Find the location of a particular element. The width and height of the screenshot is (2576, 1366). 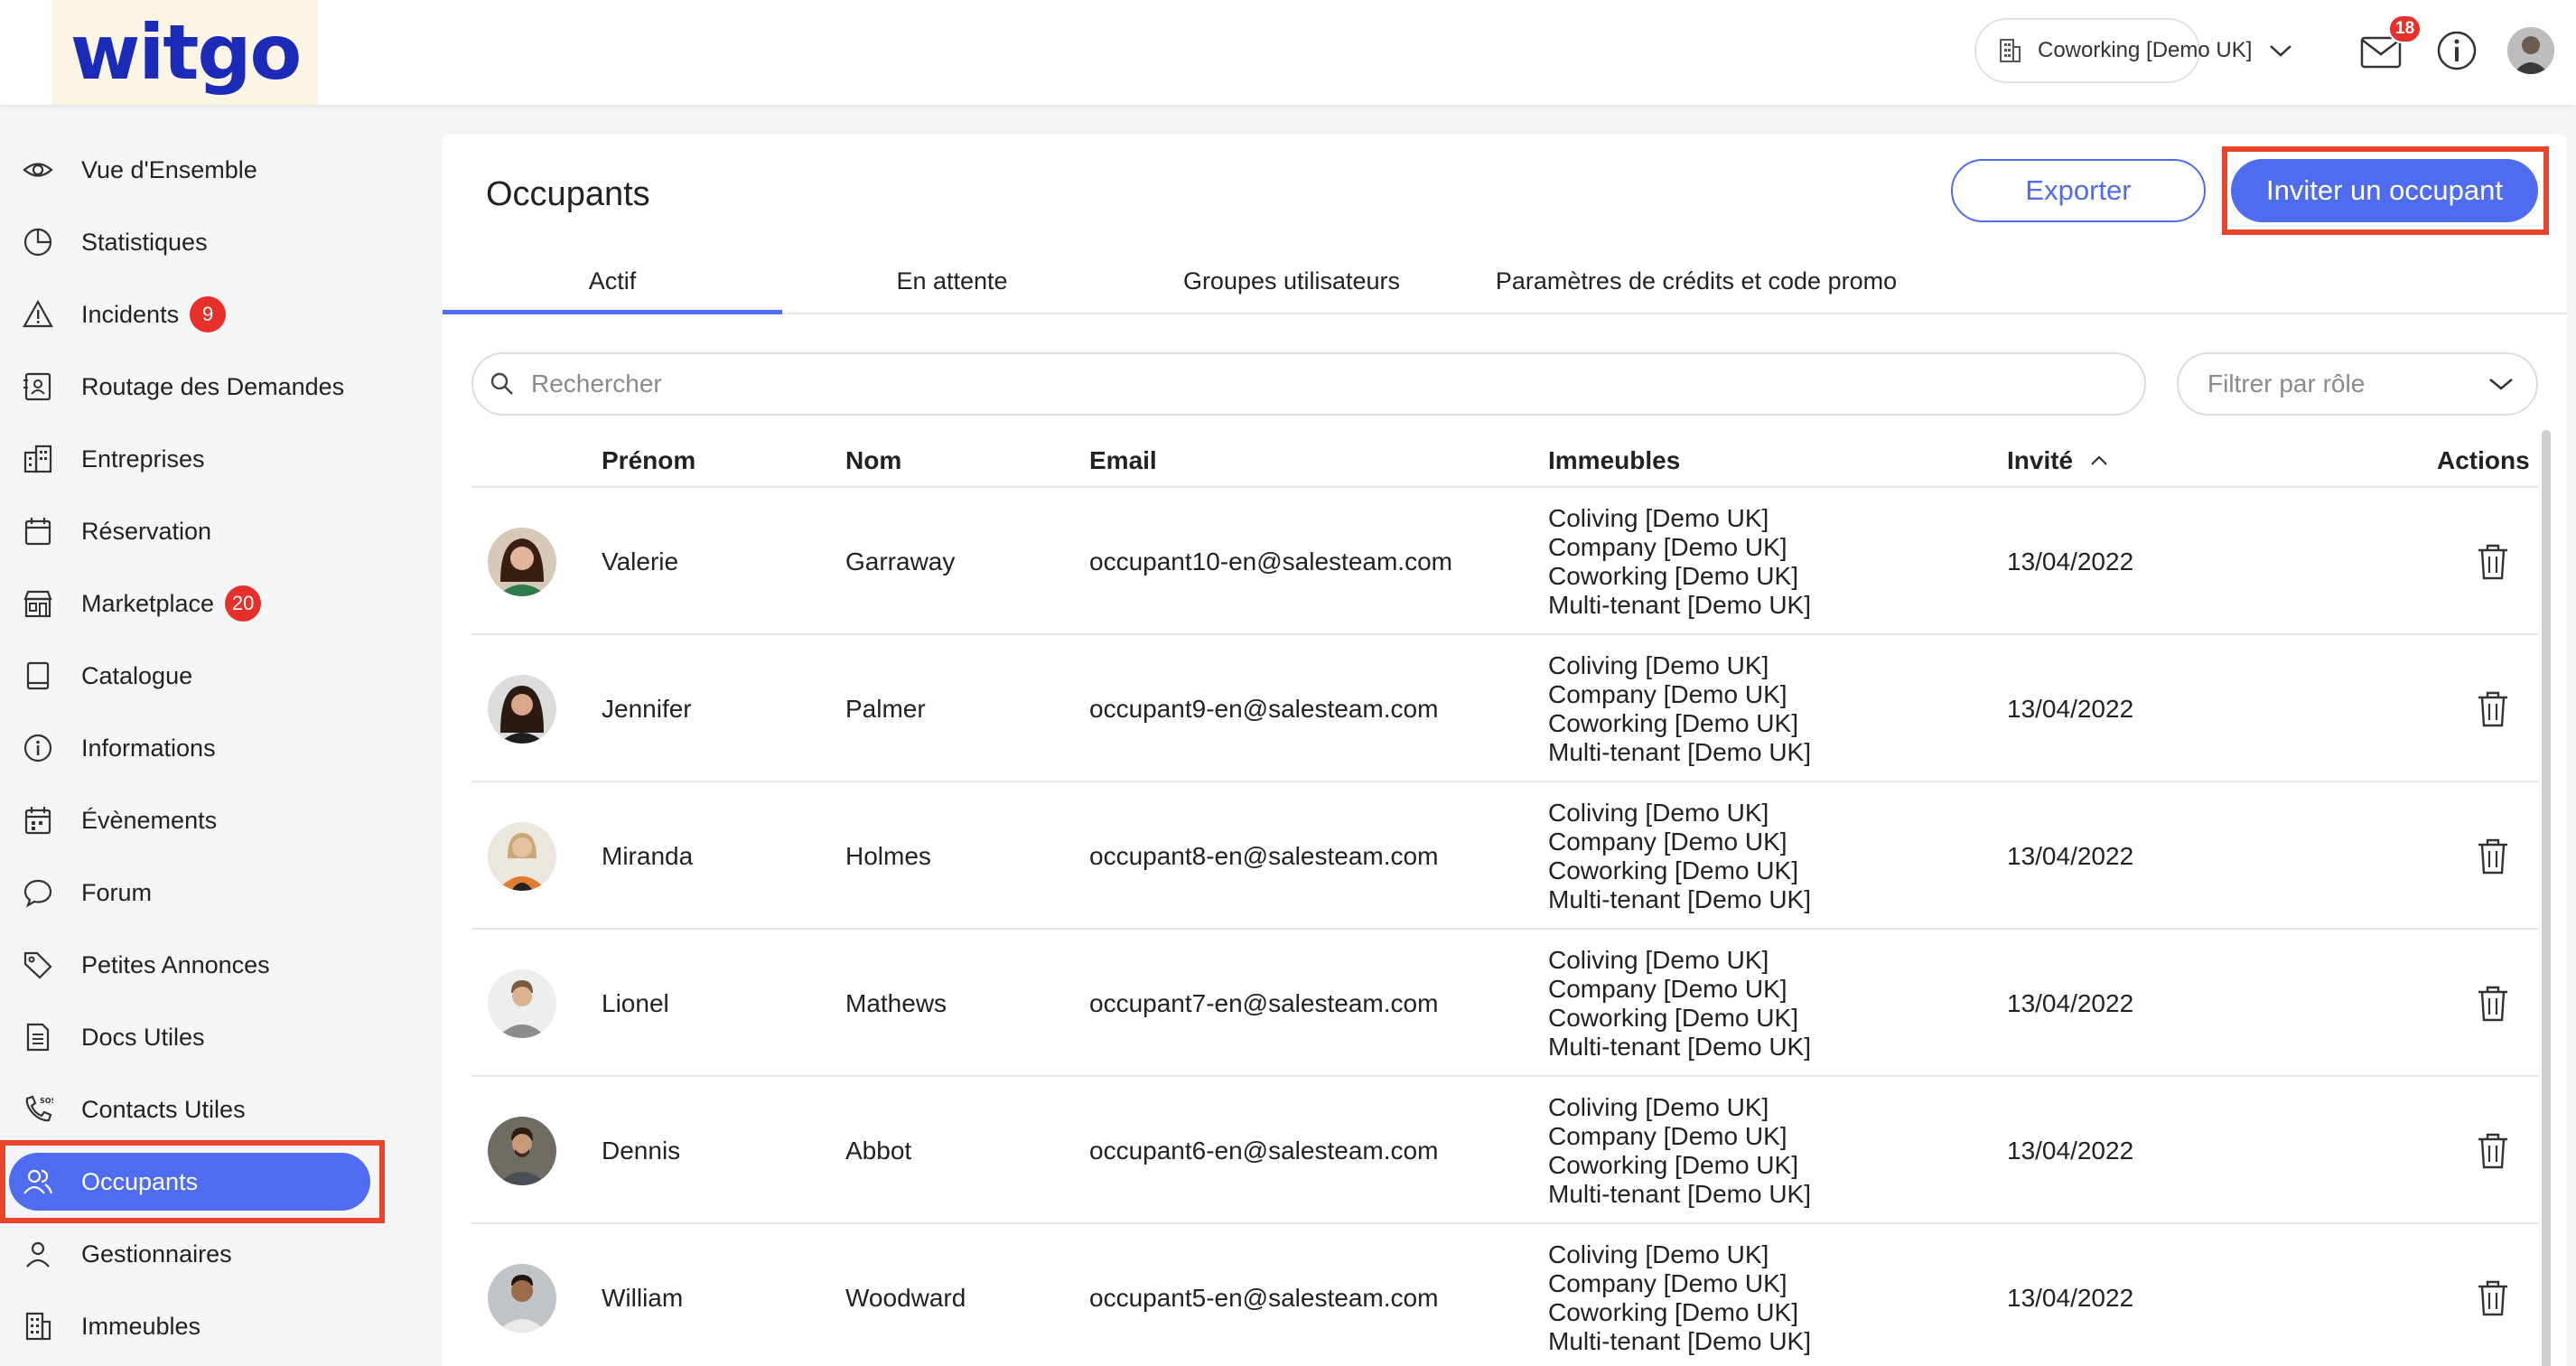

column-header-last-name: Nom is located at coordinates (873, 460).